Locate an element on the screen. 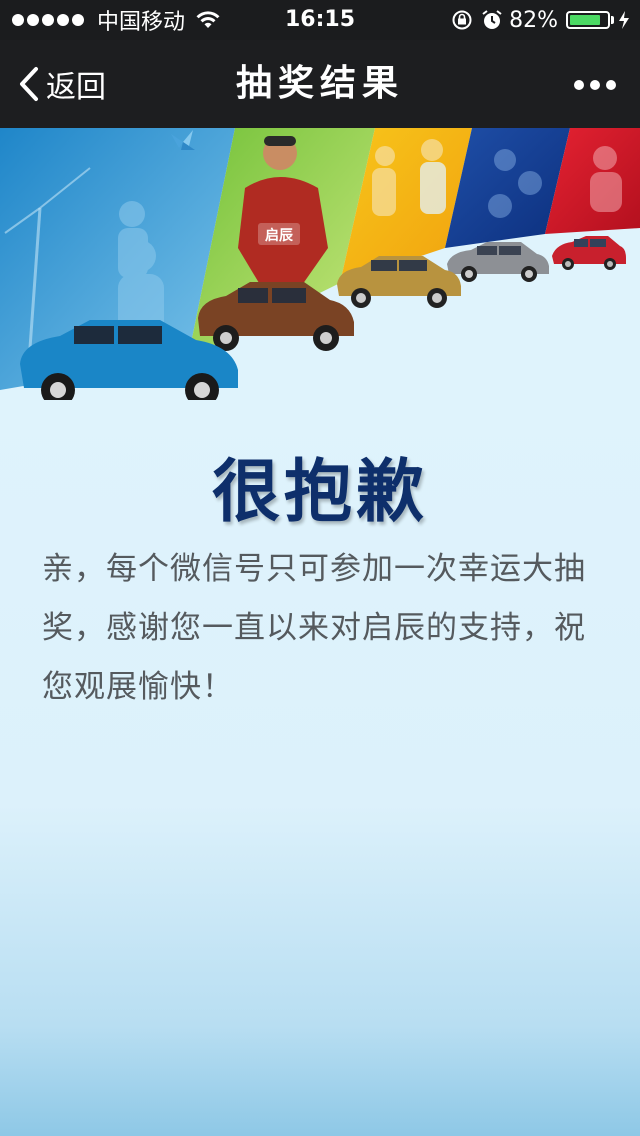 This screenshot has width=640, height=1136. battery-fill is located at coordinates (585, 20).